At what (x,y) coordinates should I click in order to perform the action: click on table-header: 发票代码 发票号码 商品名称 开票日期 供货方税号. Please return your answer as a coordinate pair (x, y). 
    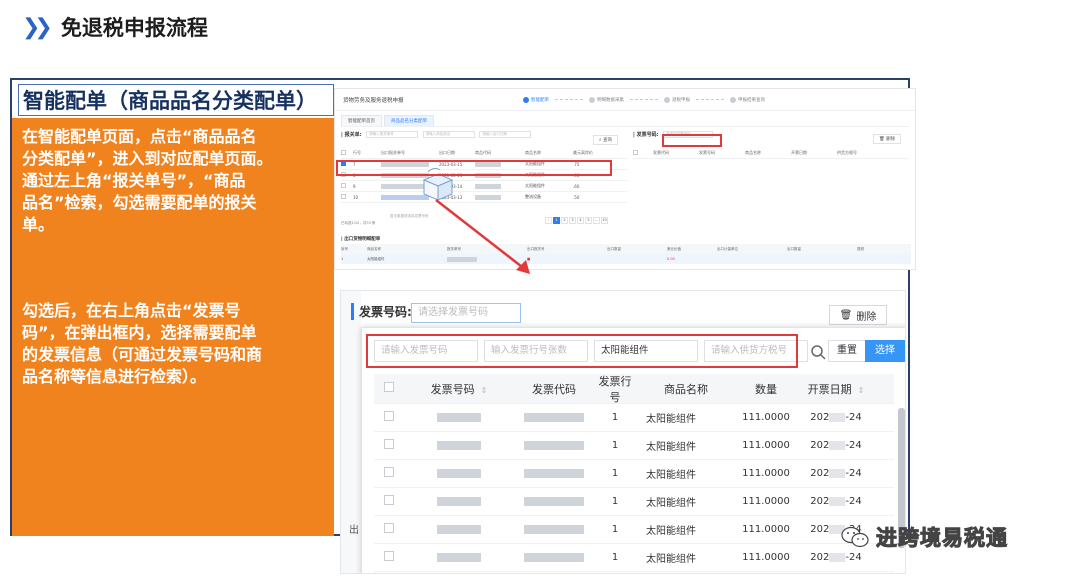
    Looking at the image, I should click on (771, 153).